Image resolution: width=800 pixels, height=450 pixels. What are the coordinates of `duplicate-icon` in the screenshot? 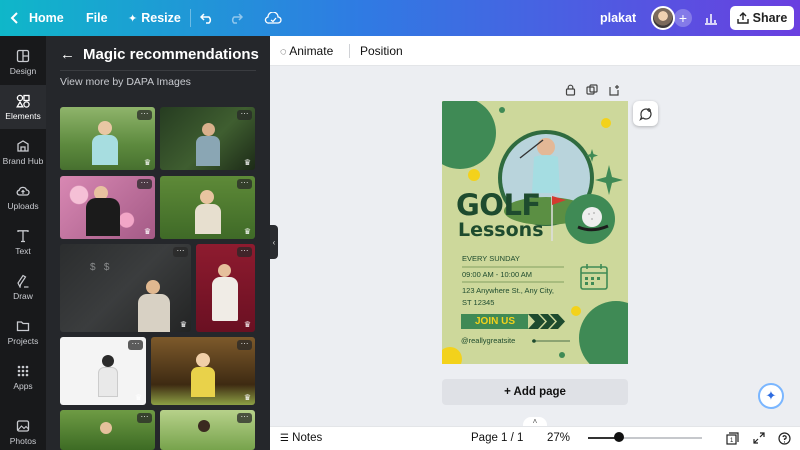 It's located at (592, 91).